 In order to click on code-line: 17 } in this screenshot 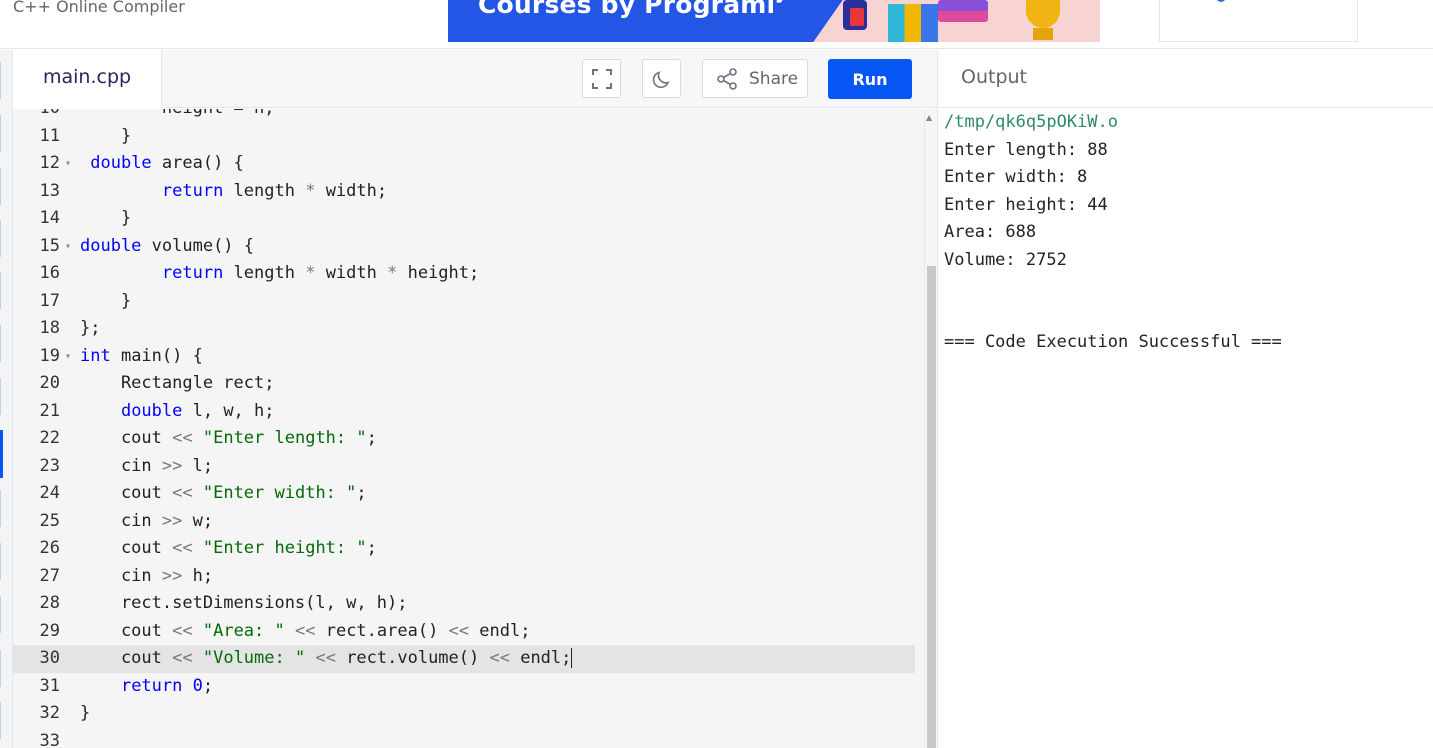, I will do `click(464, 302)`.